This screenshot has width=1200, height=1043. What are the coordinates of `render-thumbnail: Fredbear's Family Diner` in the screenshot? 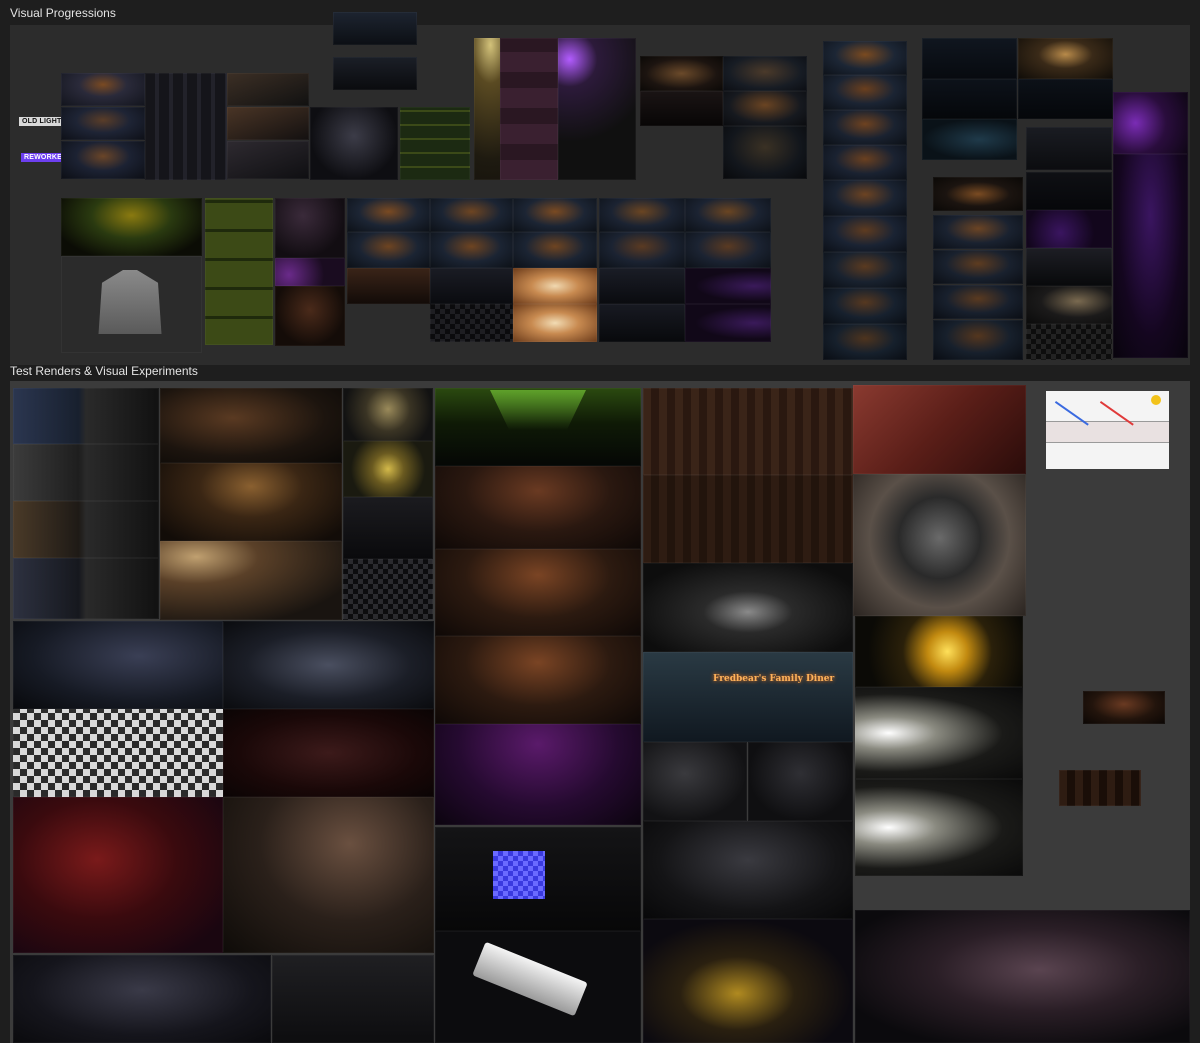 It's located at (748, 697).